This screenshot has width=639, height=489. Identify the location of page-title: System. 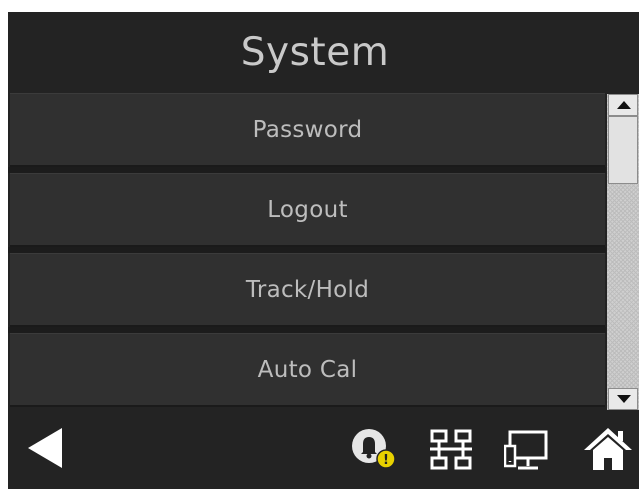
(315, 52).